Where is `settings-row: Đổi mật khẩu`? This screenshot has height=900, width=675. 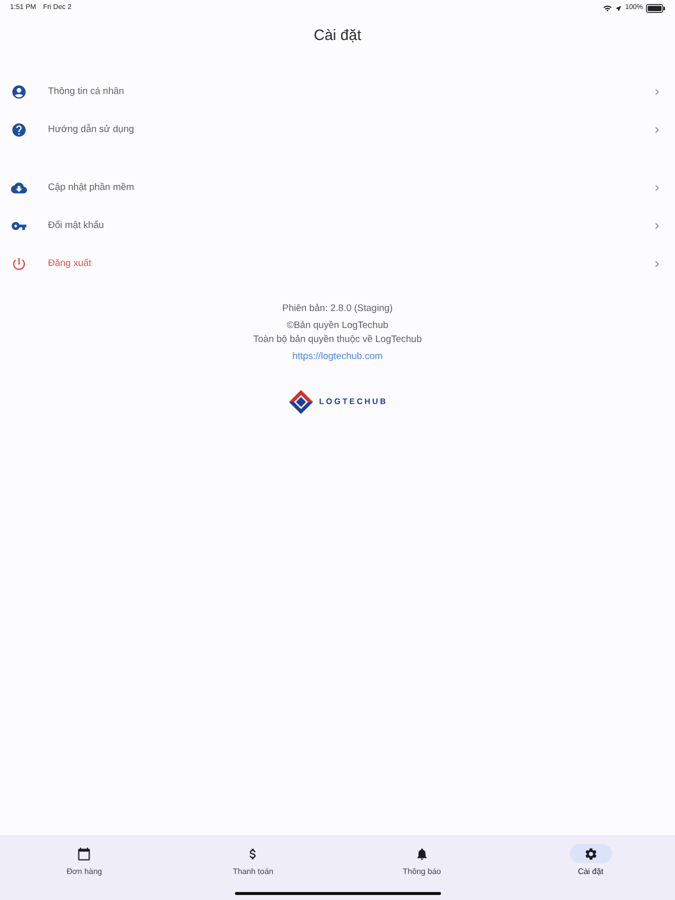 settings-row: Đổi mật khẩu is located at coordinates (337, 226).